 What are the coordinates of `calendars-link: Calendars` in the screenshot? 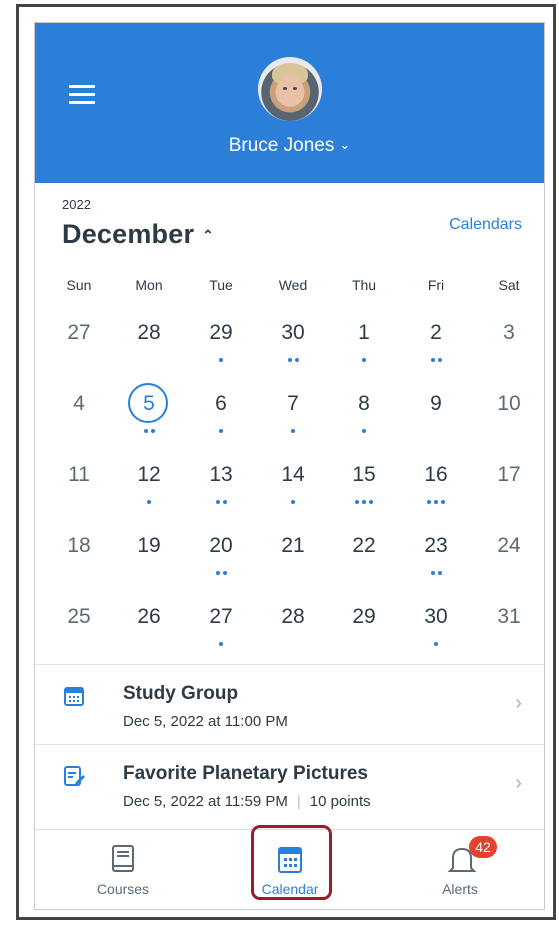 It's located at (485, 225).